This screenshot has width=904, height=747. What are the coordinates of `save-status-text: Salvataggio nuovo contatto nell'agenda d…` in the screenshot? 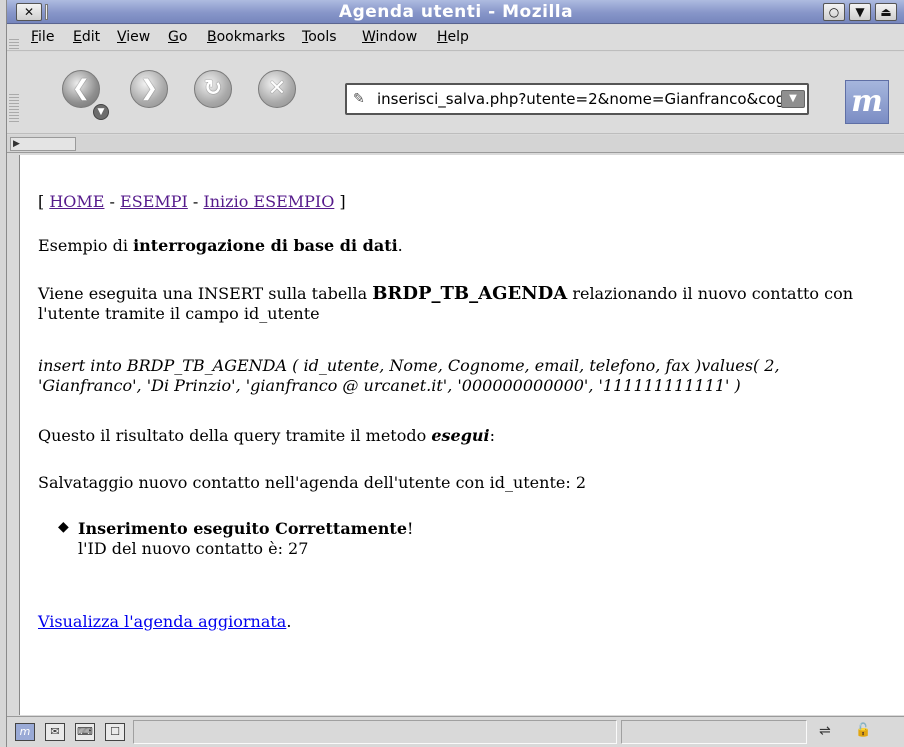 It's located at (312, 482).